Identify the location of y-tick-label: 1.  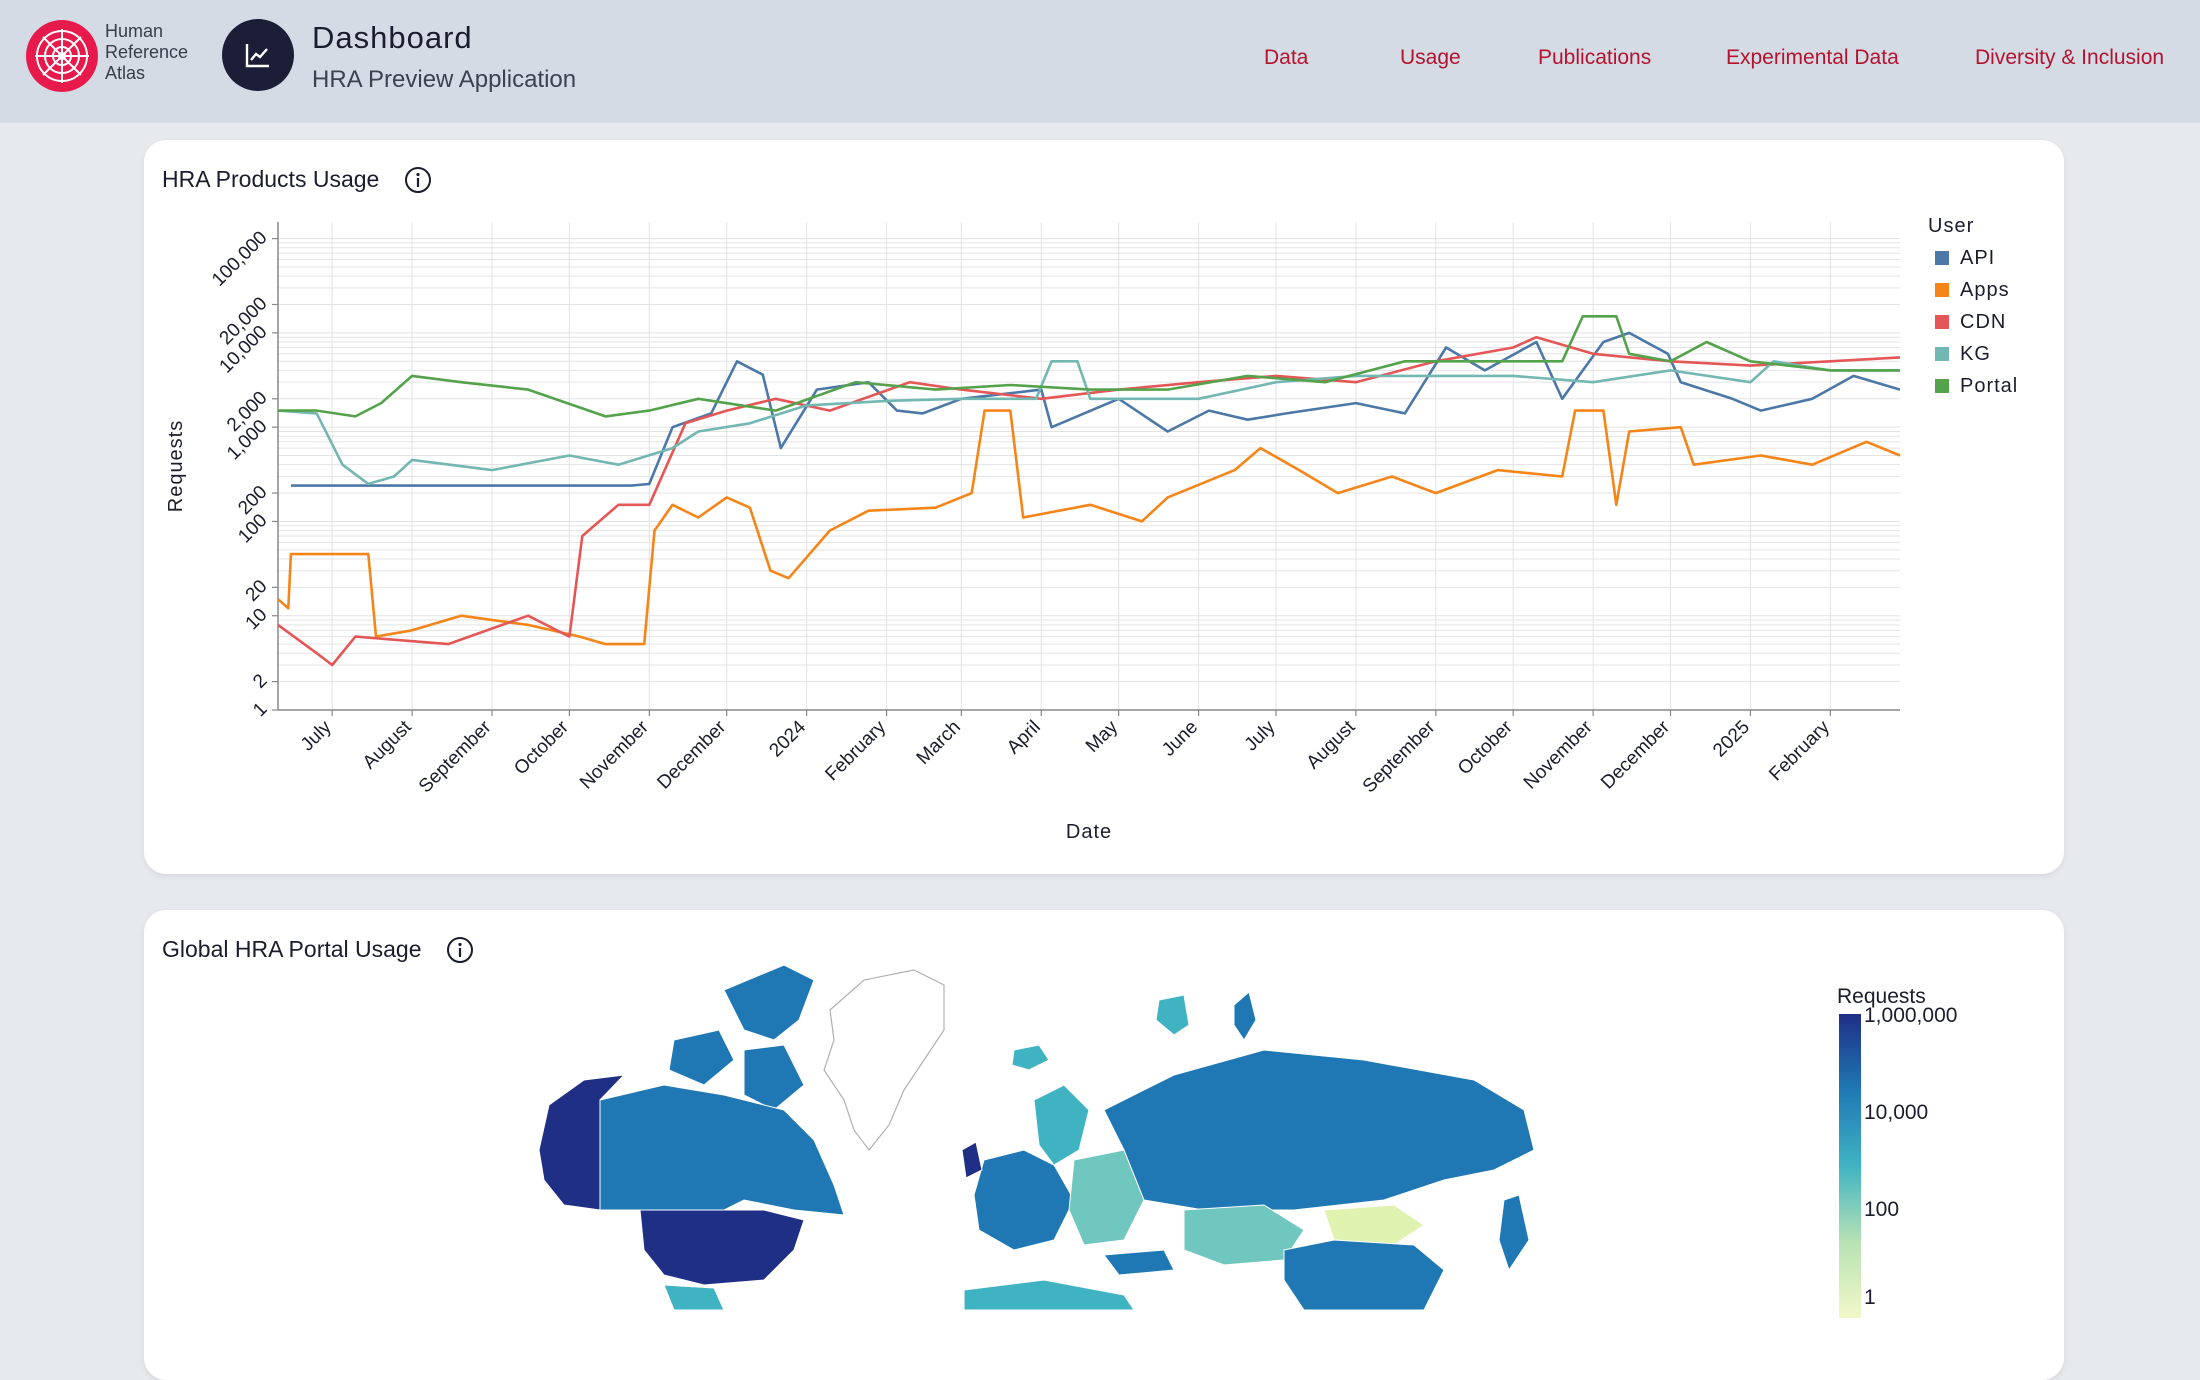
(260, 710).